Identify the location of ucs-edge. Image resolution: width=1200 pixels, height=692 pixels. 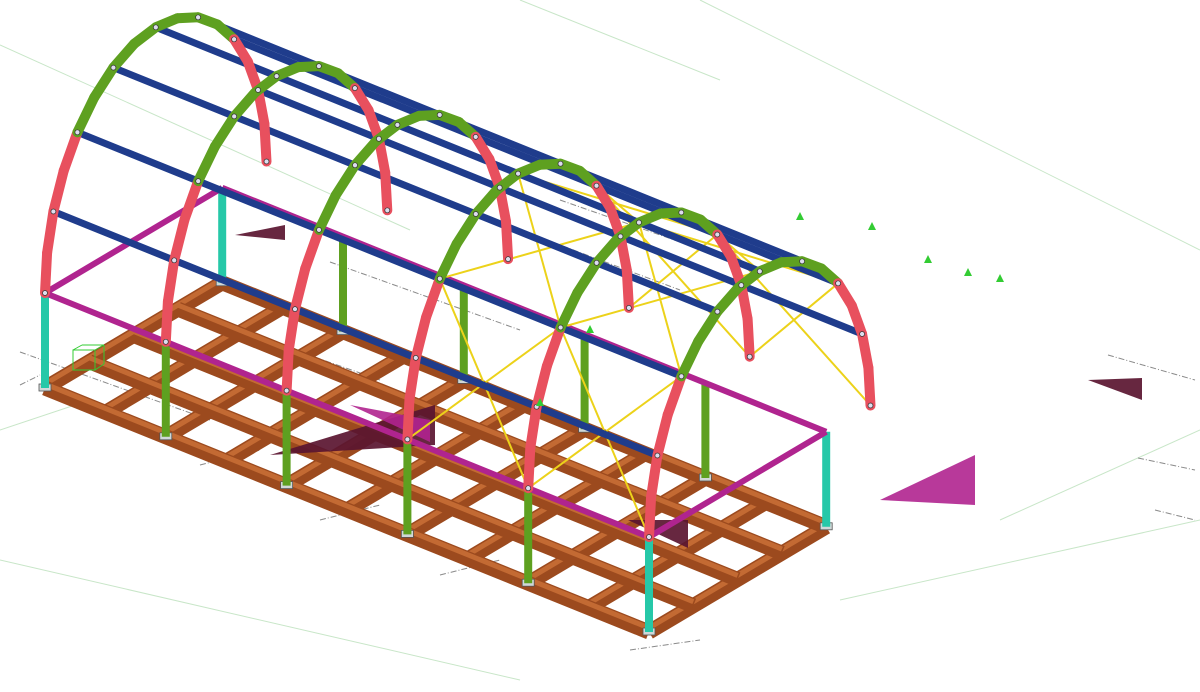
(77, 347).